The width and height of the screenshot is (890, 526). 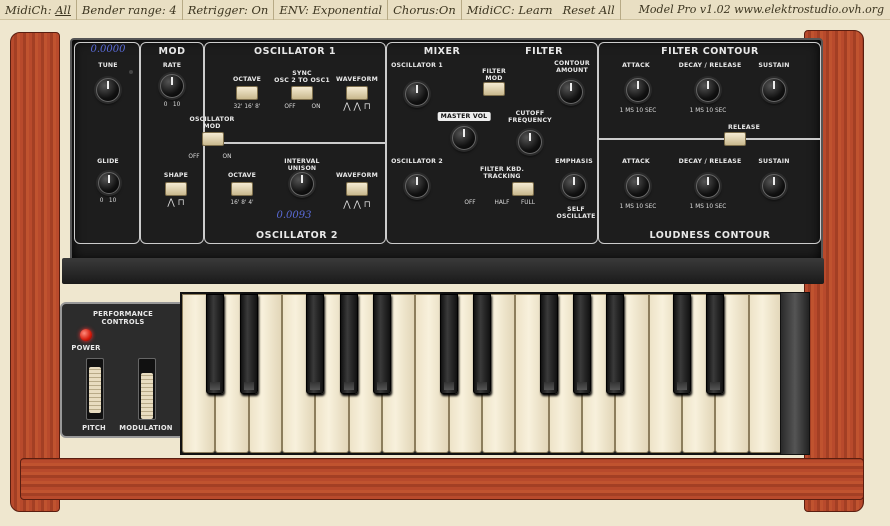 What do you see at coordinates (35, 272) in the screenshot?
I see `wood-side-left` at bounding box center [35, 272].